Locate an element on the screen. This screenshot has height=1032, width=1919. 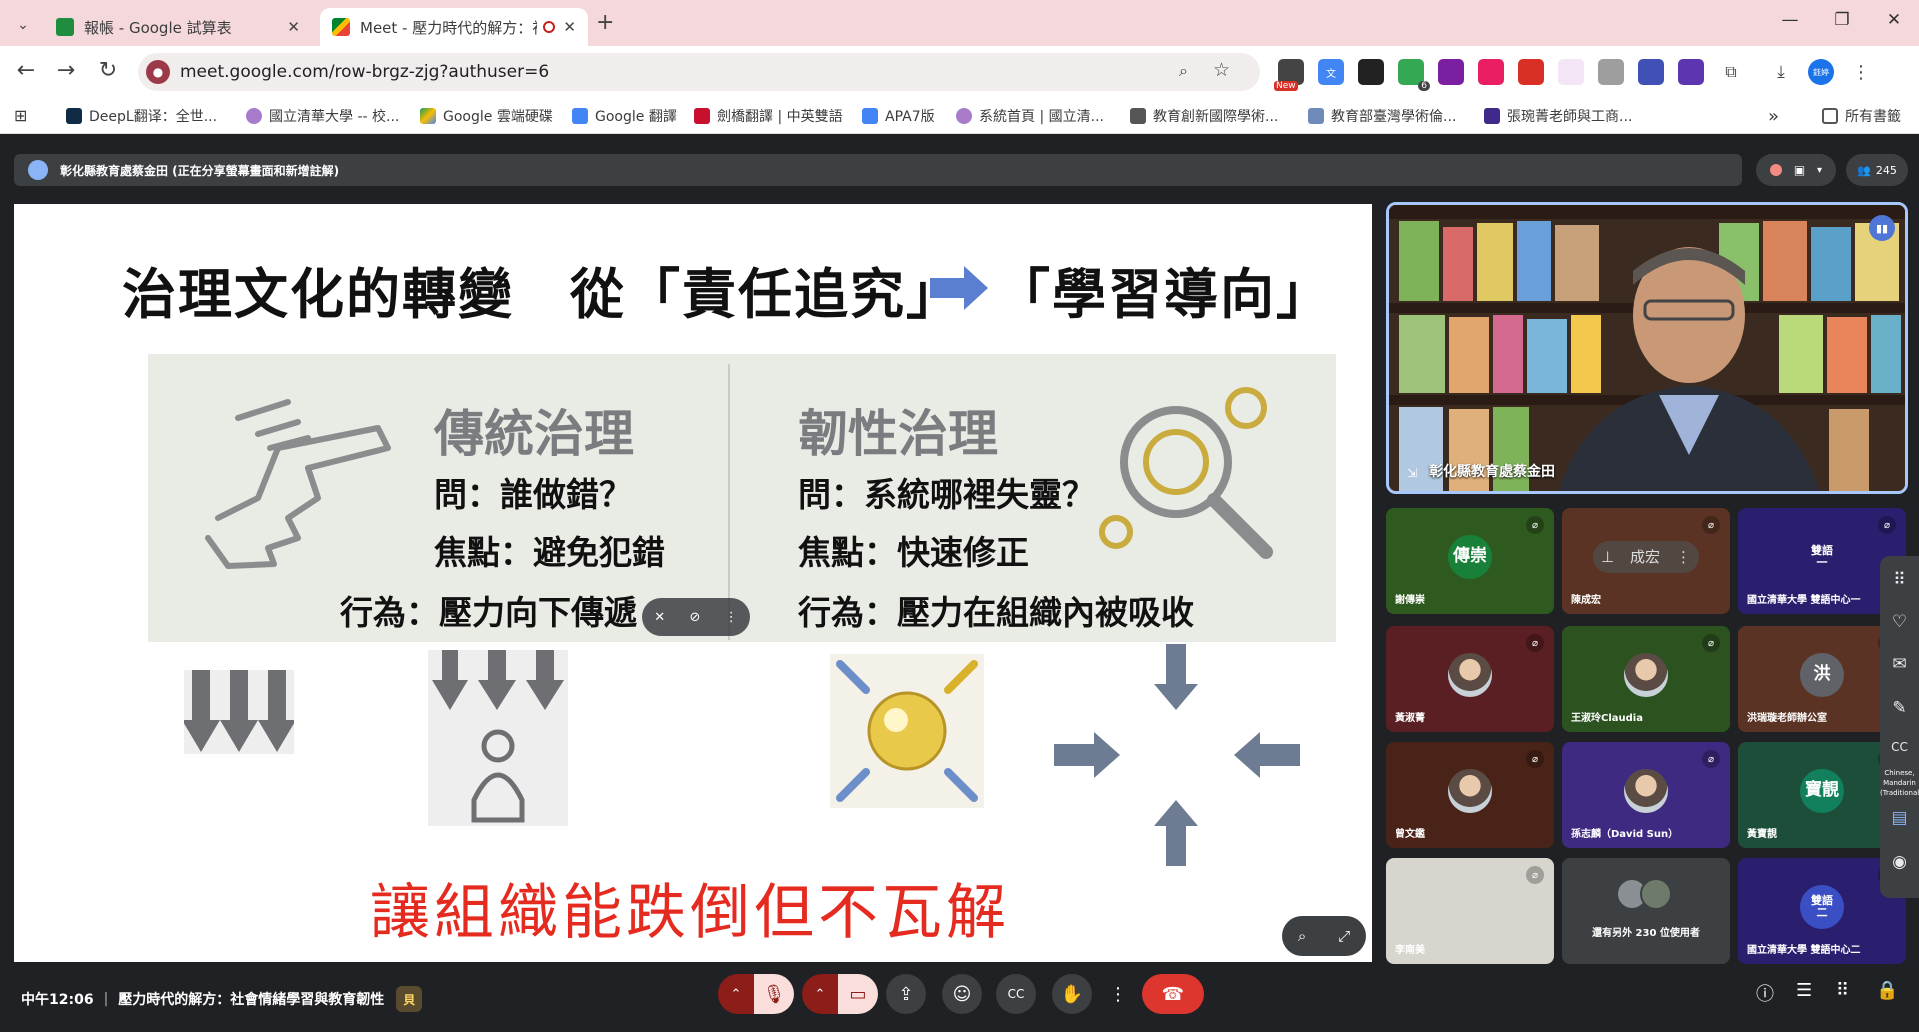
participant-name: 李南美 is located at coordinates (1410, 950).